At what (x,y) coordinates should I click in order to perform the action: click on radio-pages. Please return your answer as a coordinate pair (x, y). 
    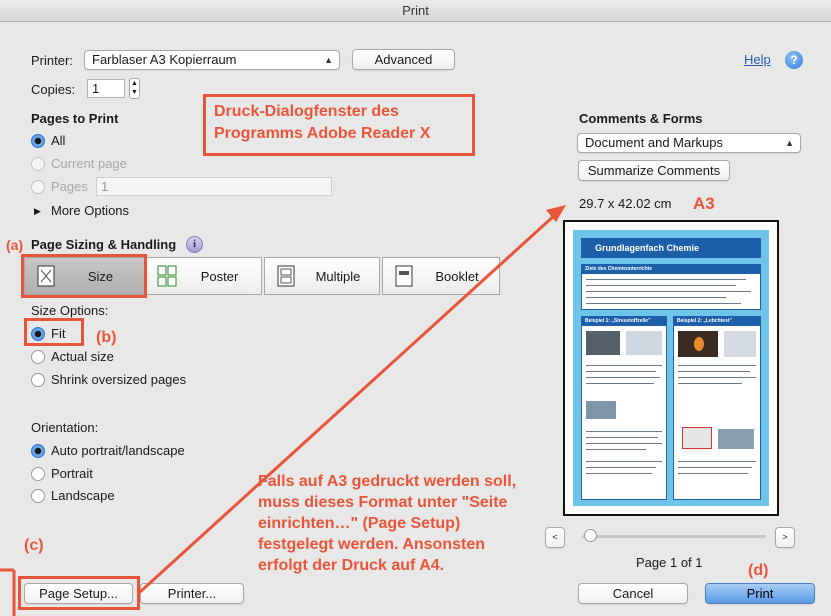
    Looking at the image, I should click on (38, 187).